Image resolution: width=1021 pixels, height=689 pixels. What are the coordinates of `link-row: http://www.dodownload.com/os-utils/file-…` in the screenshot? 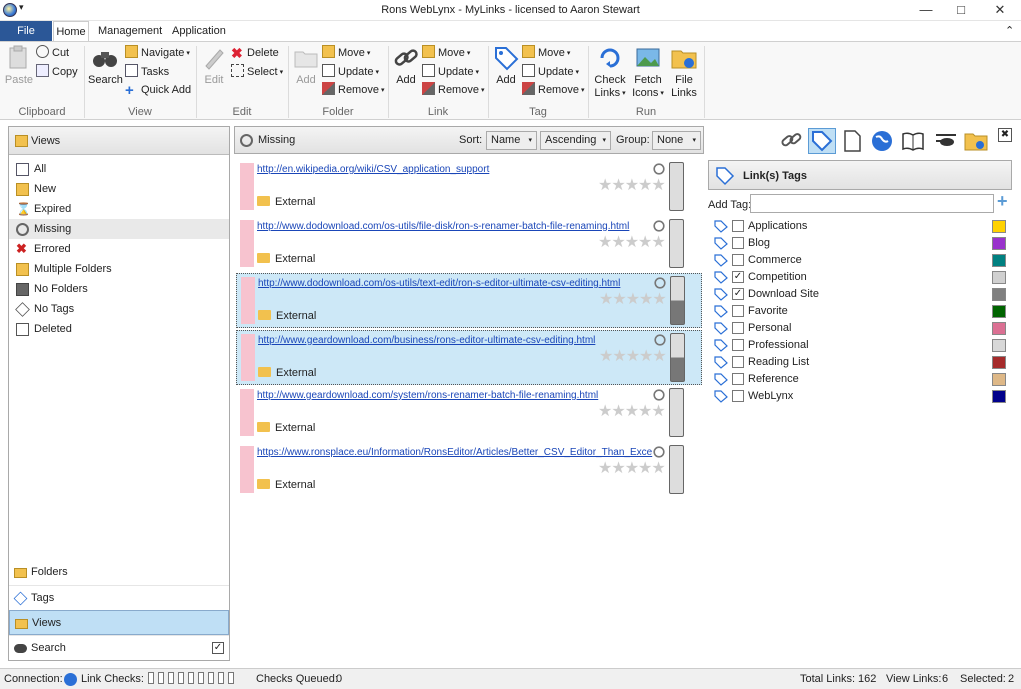 It's located at (469, 244).